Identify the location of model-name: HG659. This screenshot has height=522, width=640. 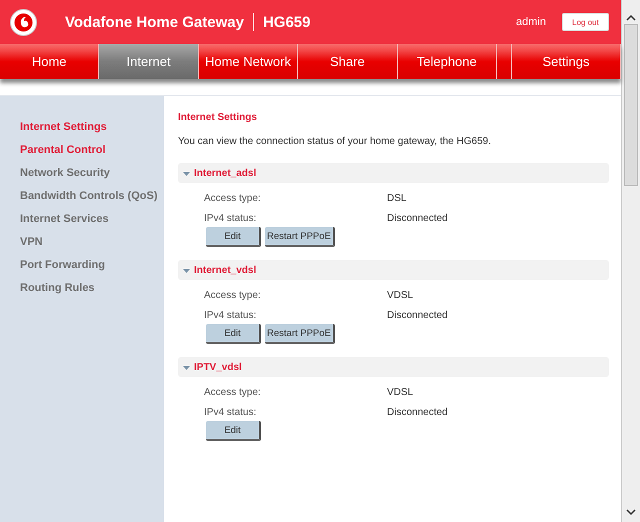
(286, 22).